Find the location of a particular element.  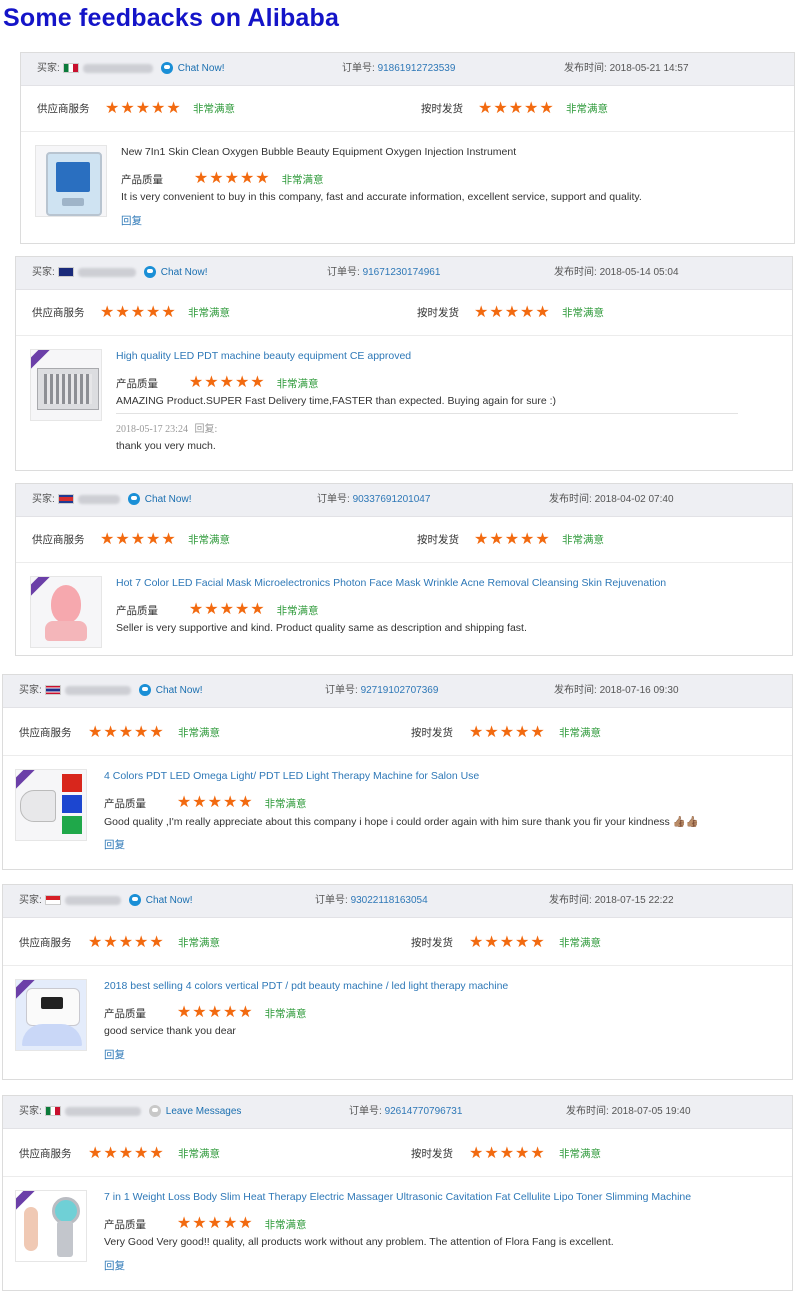

led-face-mask-icon is located at coordinates (66, 604).